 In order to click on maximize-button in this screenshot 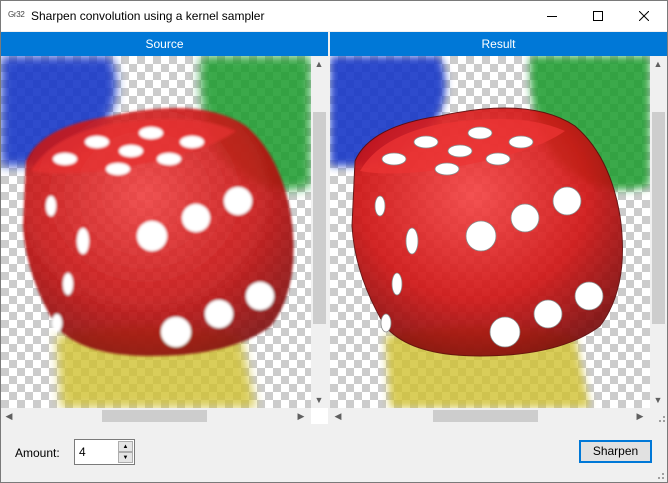, I will do `click(598, 16)`.